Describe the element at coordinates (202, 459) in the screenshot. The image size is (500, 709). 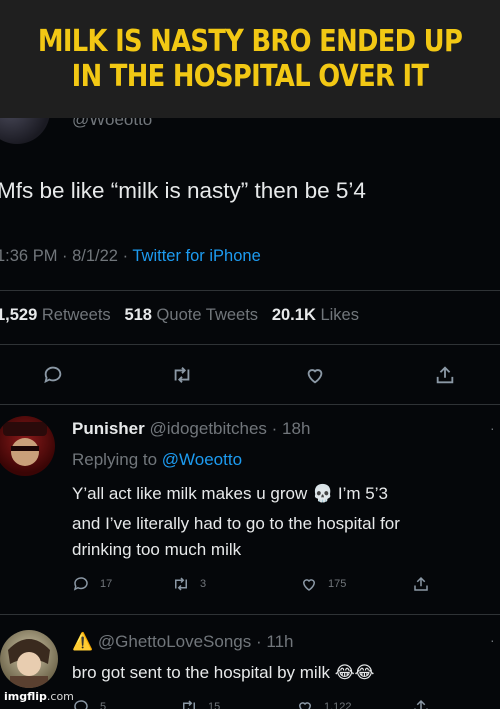
I see `replying-to-link: @Woeotto` at that location.